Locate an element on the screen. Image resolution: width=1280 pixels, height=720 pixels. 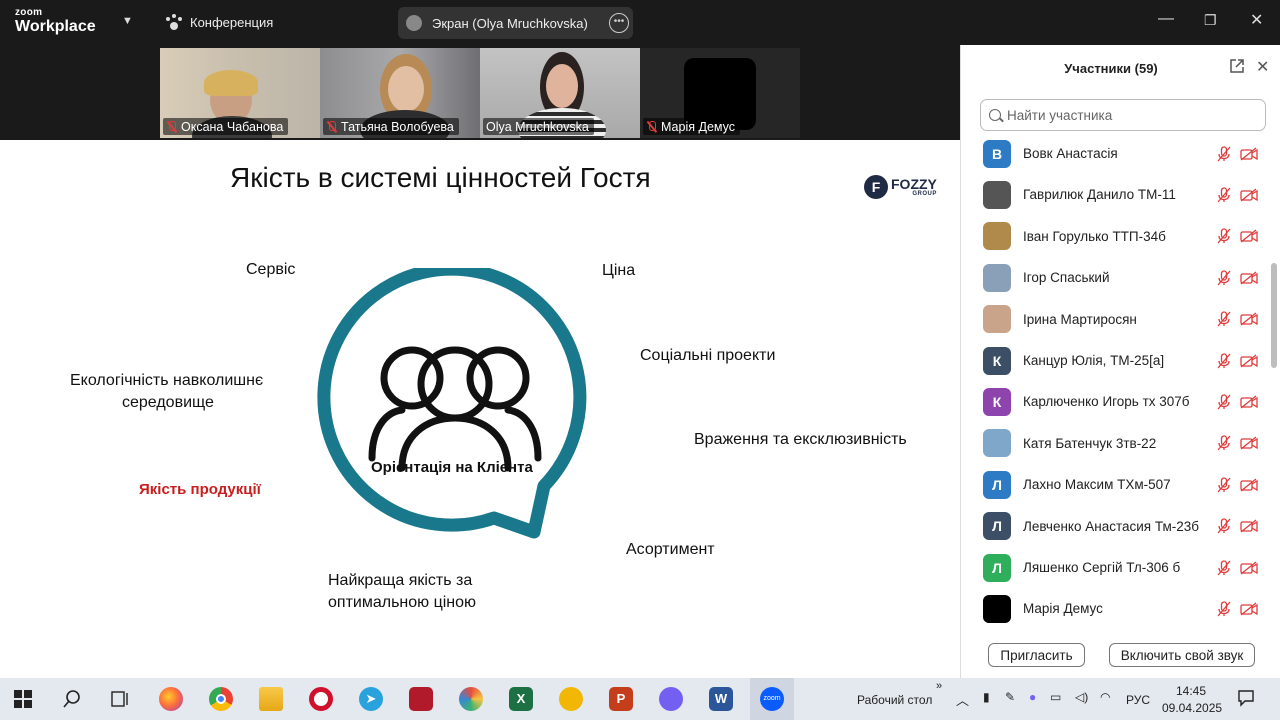
value-product-quality: Якість продукції is located at coordinates (200, 489).